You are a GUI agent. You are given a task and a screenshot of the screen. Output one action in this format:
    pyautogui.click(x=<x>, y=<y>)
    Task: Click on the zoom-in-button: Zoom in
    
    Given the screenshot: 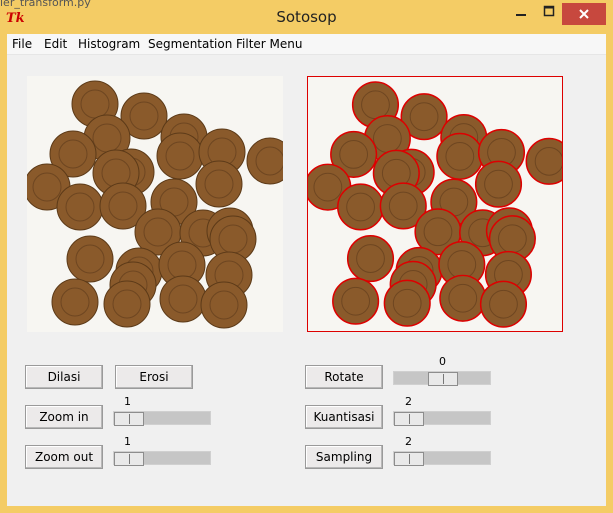 What is the action you would take?
    pyautogui.click(x=64, y=417)
    